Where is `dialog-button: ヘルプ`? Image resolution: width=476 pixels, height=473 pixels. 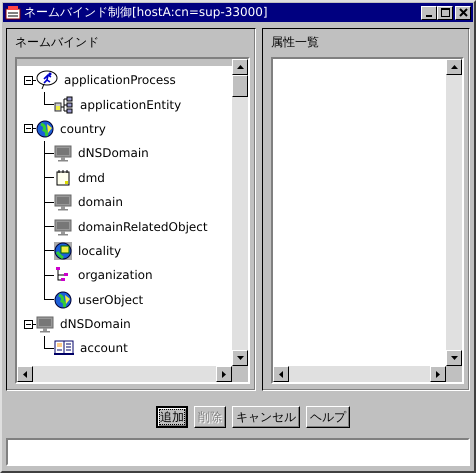 dialog-button: ヘルプ is located at coordinates (328, 417).